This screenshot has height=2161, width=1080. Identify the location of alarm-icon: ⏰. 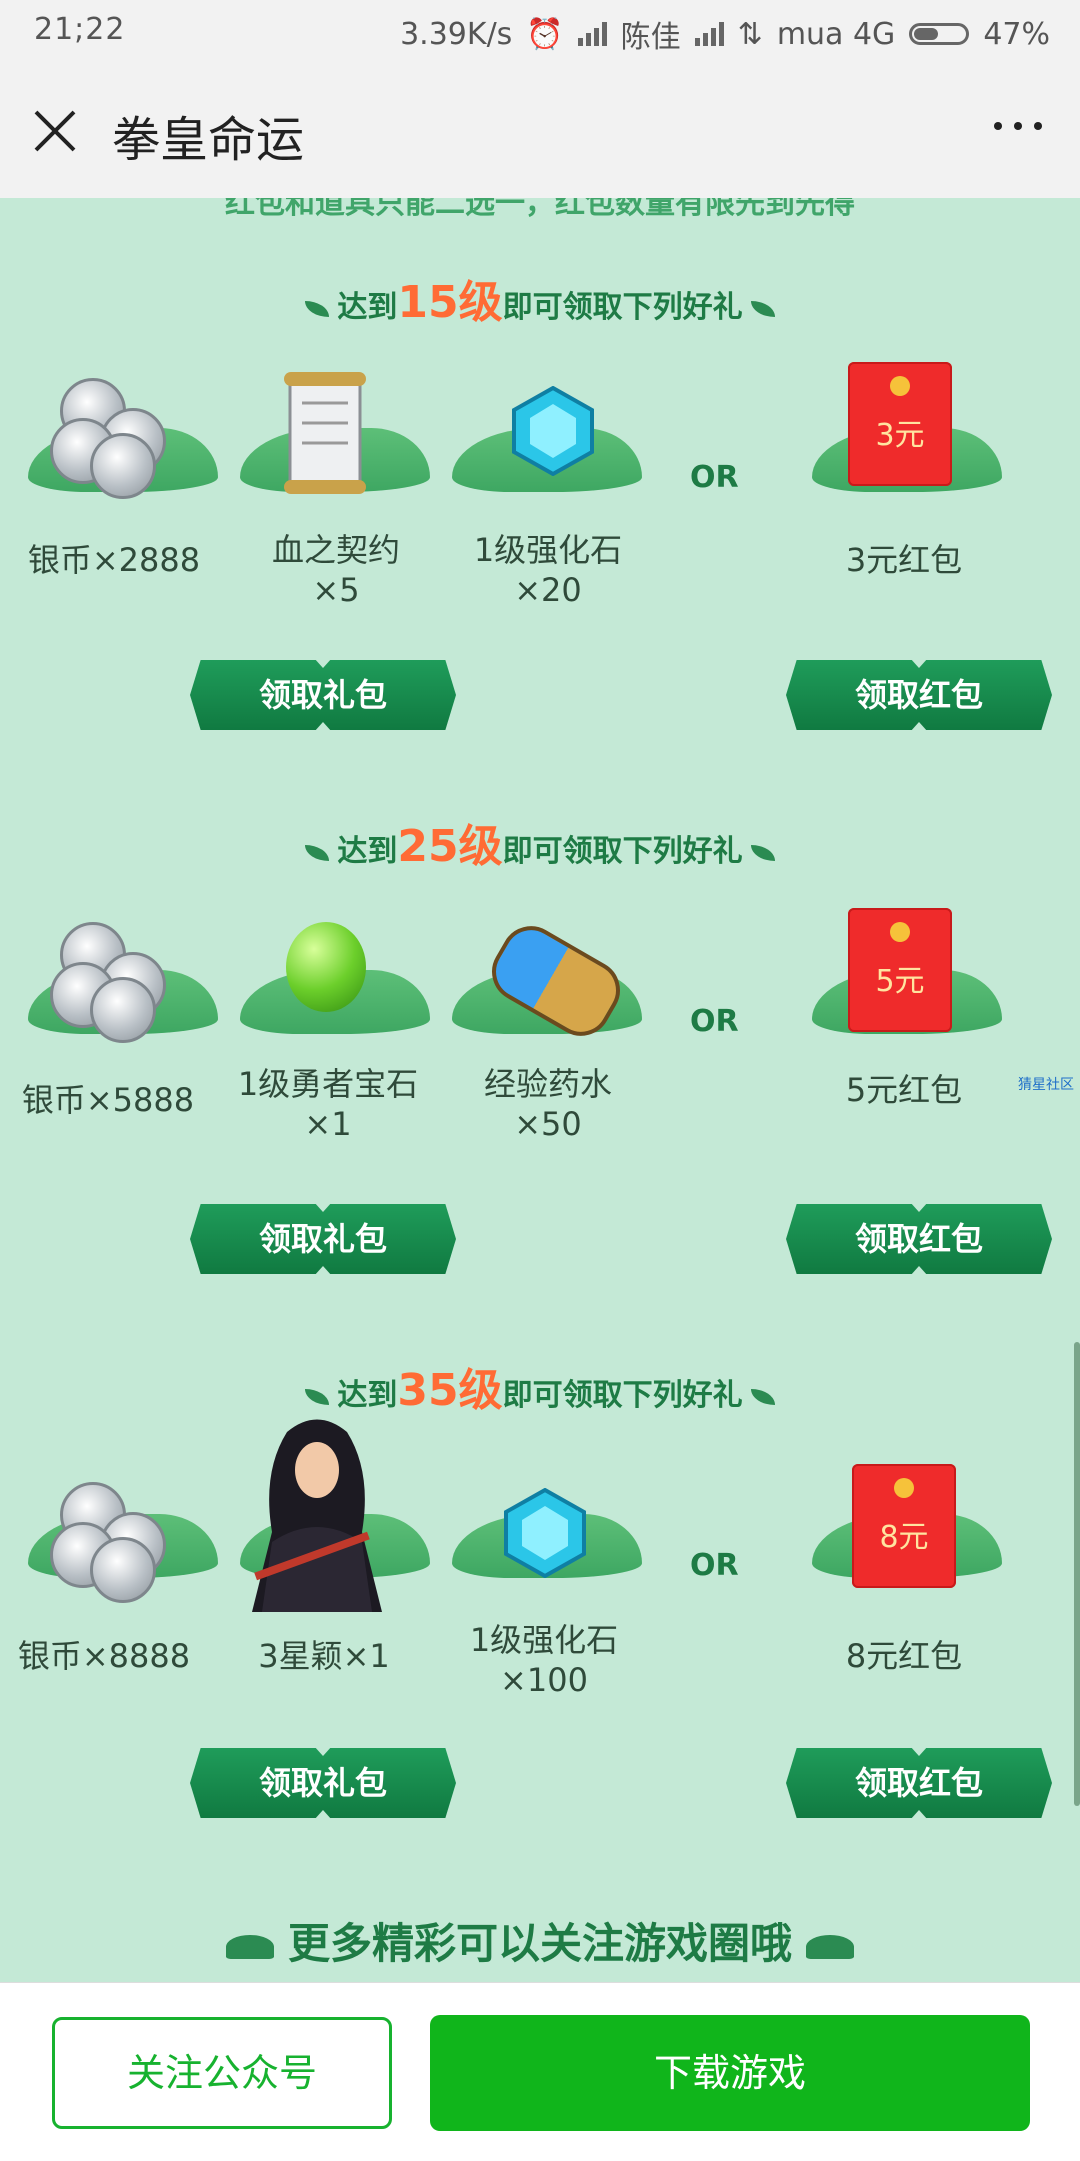
(545, 34).